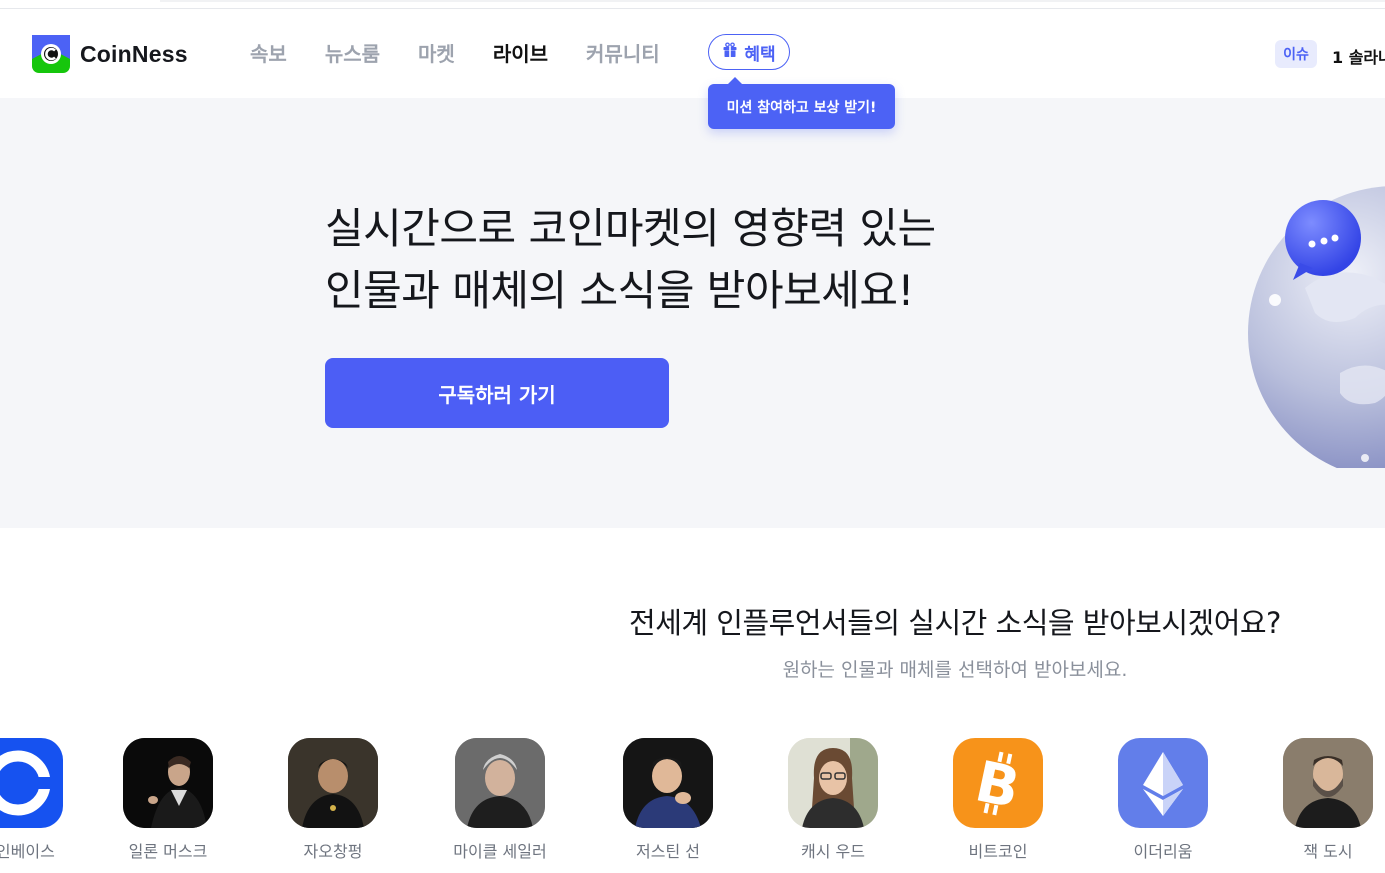 Image resolution: width=1385 pixels, height=873 pixels. I want to click on influencer-card: 잭 도시, so click(1316, 800).